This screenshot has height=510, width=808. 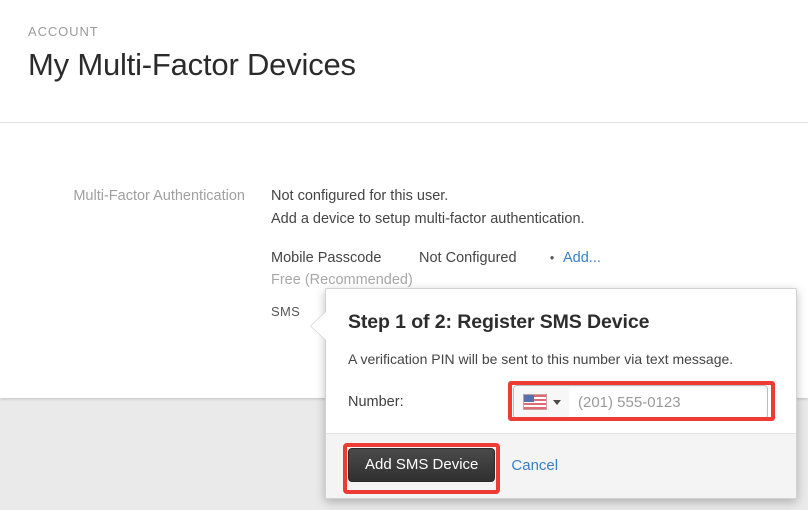 I want to click on device-name: Mobile Passcode, so click(x=326, y=258).